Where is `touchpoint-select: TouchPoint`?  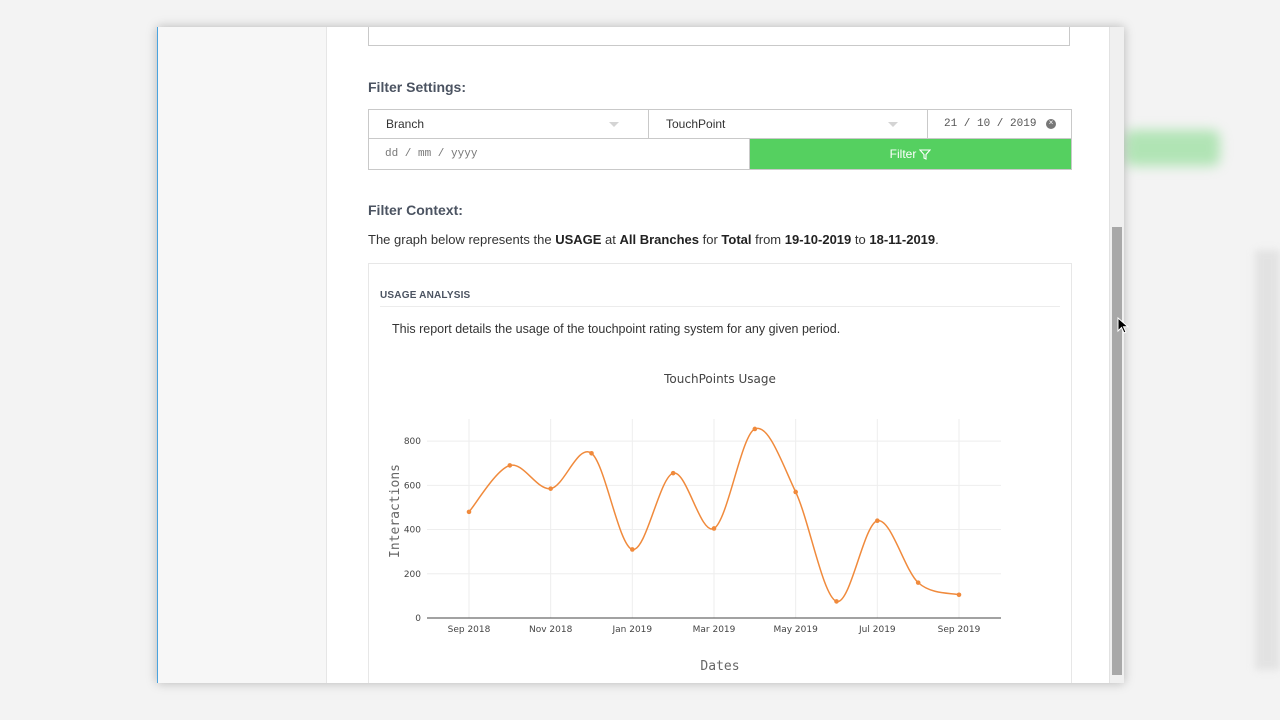 touchpoint-select: TouchPoint is located at coordinates (788, 124).